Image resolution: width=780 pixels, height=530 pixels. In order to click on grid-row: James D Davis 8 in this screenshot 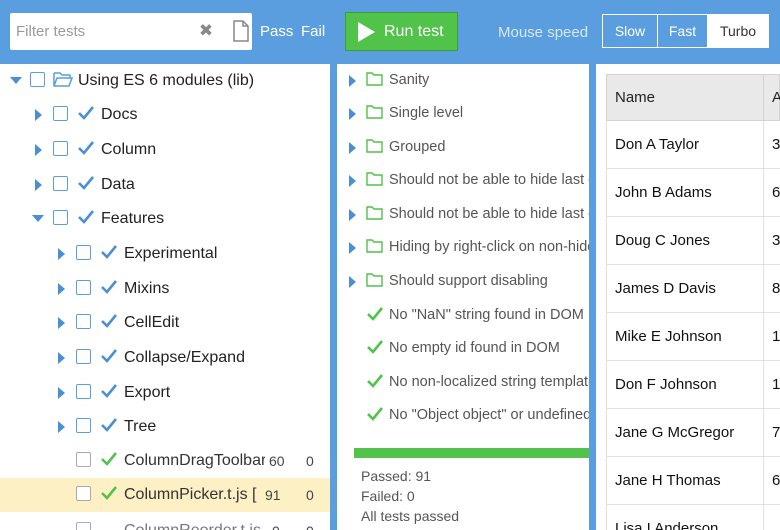, I will do `click(693, 289)`.